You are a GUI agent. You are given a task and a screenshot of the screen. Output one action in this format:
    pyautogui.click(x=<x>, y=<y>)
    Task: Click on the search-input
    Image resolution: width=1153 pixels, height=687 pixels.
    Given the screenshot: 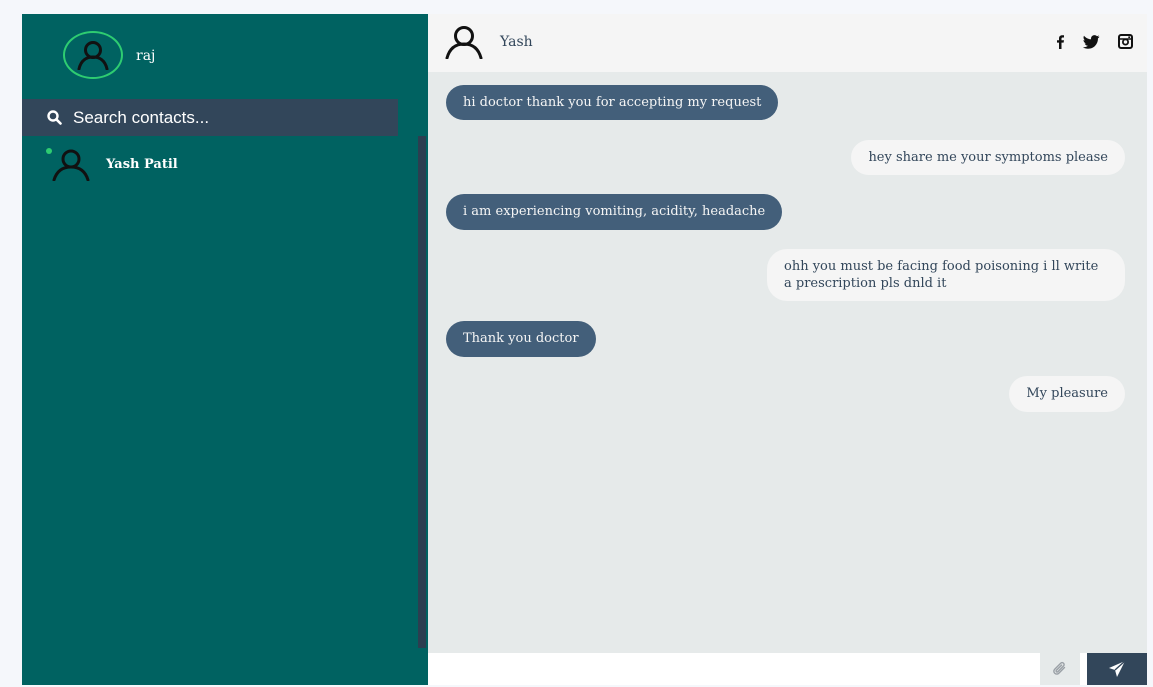 What is the action you would take?
    pyautogui.click(x=223, y=117)
    